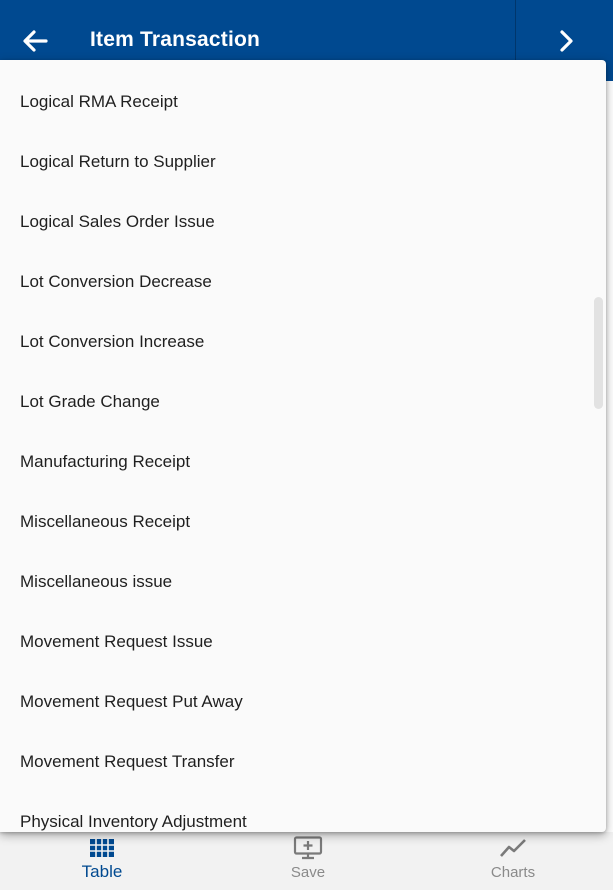  What do you see at coordinates (102, 861) in the screenshot?
I see `nav-tab-table: Table` at bounding box center [102, 861].